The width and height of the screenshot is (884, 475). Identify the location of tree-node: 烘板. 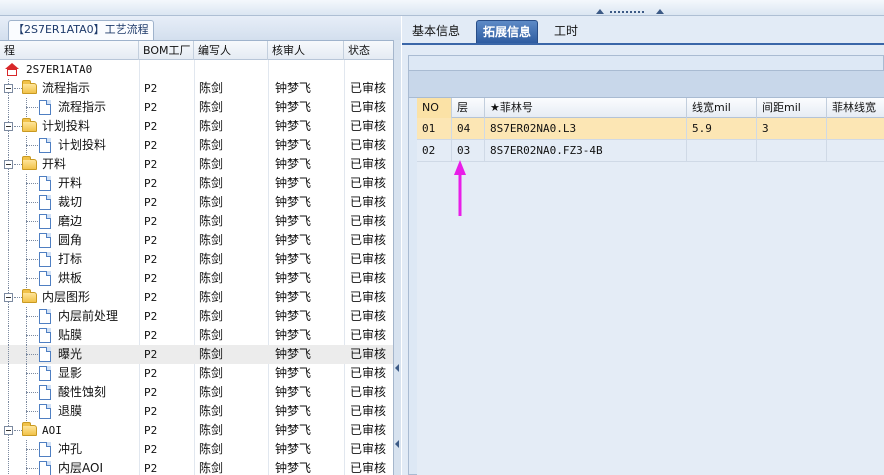
(69, 278).